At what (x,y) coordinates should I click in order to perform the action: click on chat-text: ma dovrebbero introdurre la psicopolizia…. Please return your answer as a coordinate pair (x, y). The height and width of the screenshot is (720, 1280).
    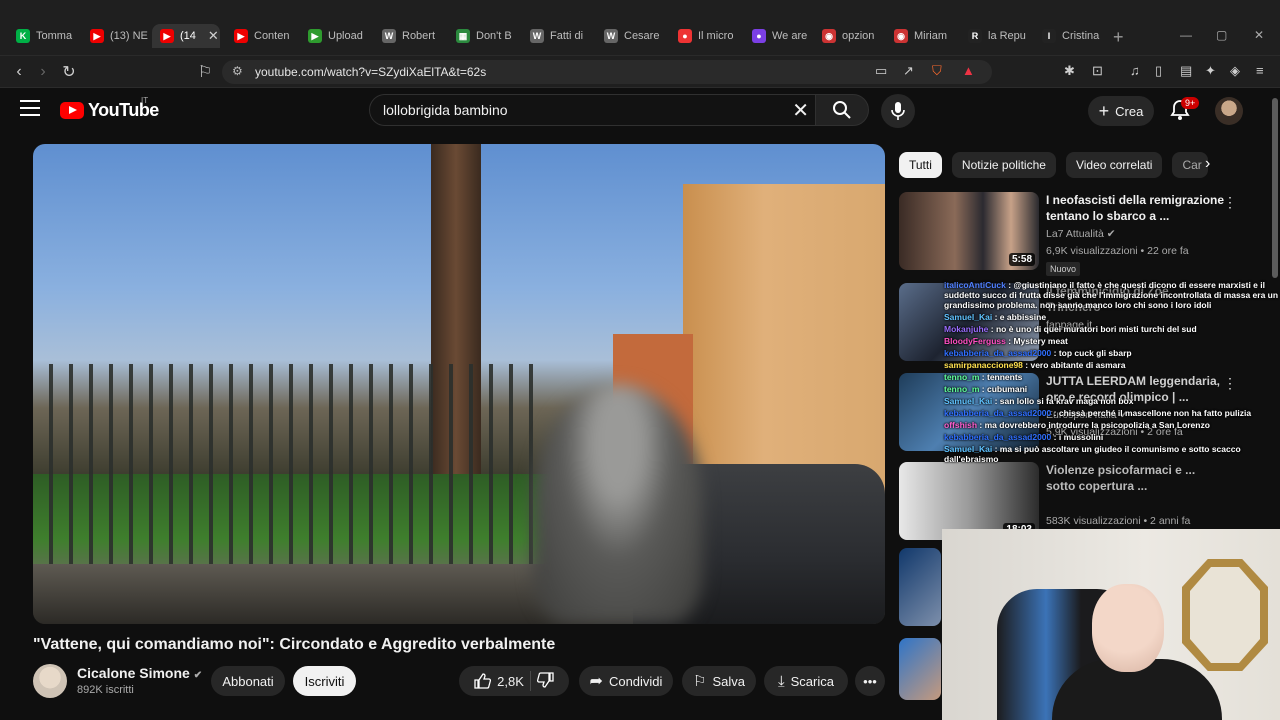
    Looking at the image, I should click on (1097, 425).